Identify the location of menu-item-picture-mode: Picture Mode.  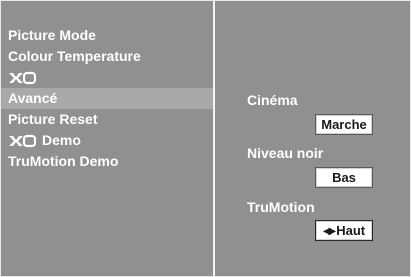
(107, 35).